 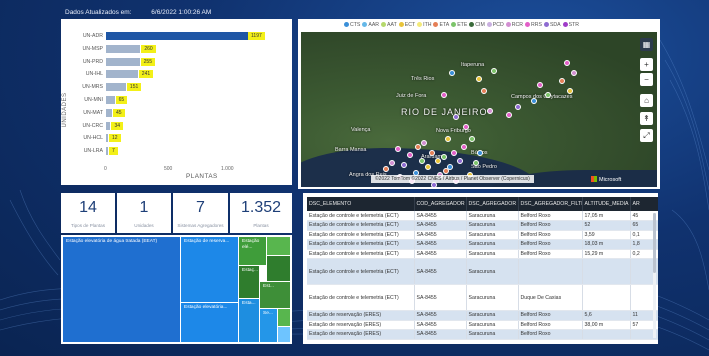 I want to click on zoom-out-button: −, so click(x=646, y=79).